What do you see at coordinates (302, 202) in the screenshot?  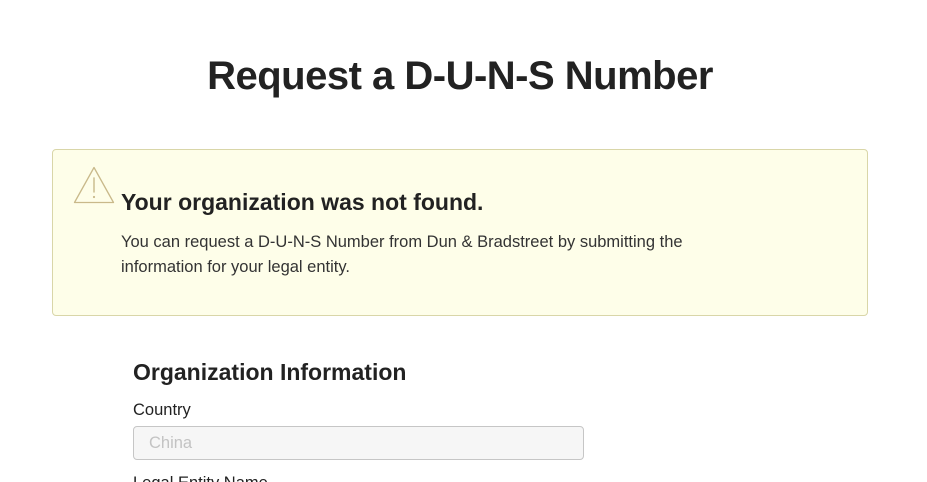 I see `alert-heading: Your organization was not found.` at bounding box center [302, 202].